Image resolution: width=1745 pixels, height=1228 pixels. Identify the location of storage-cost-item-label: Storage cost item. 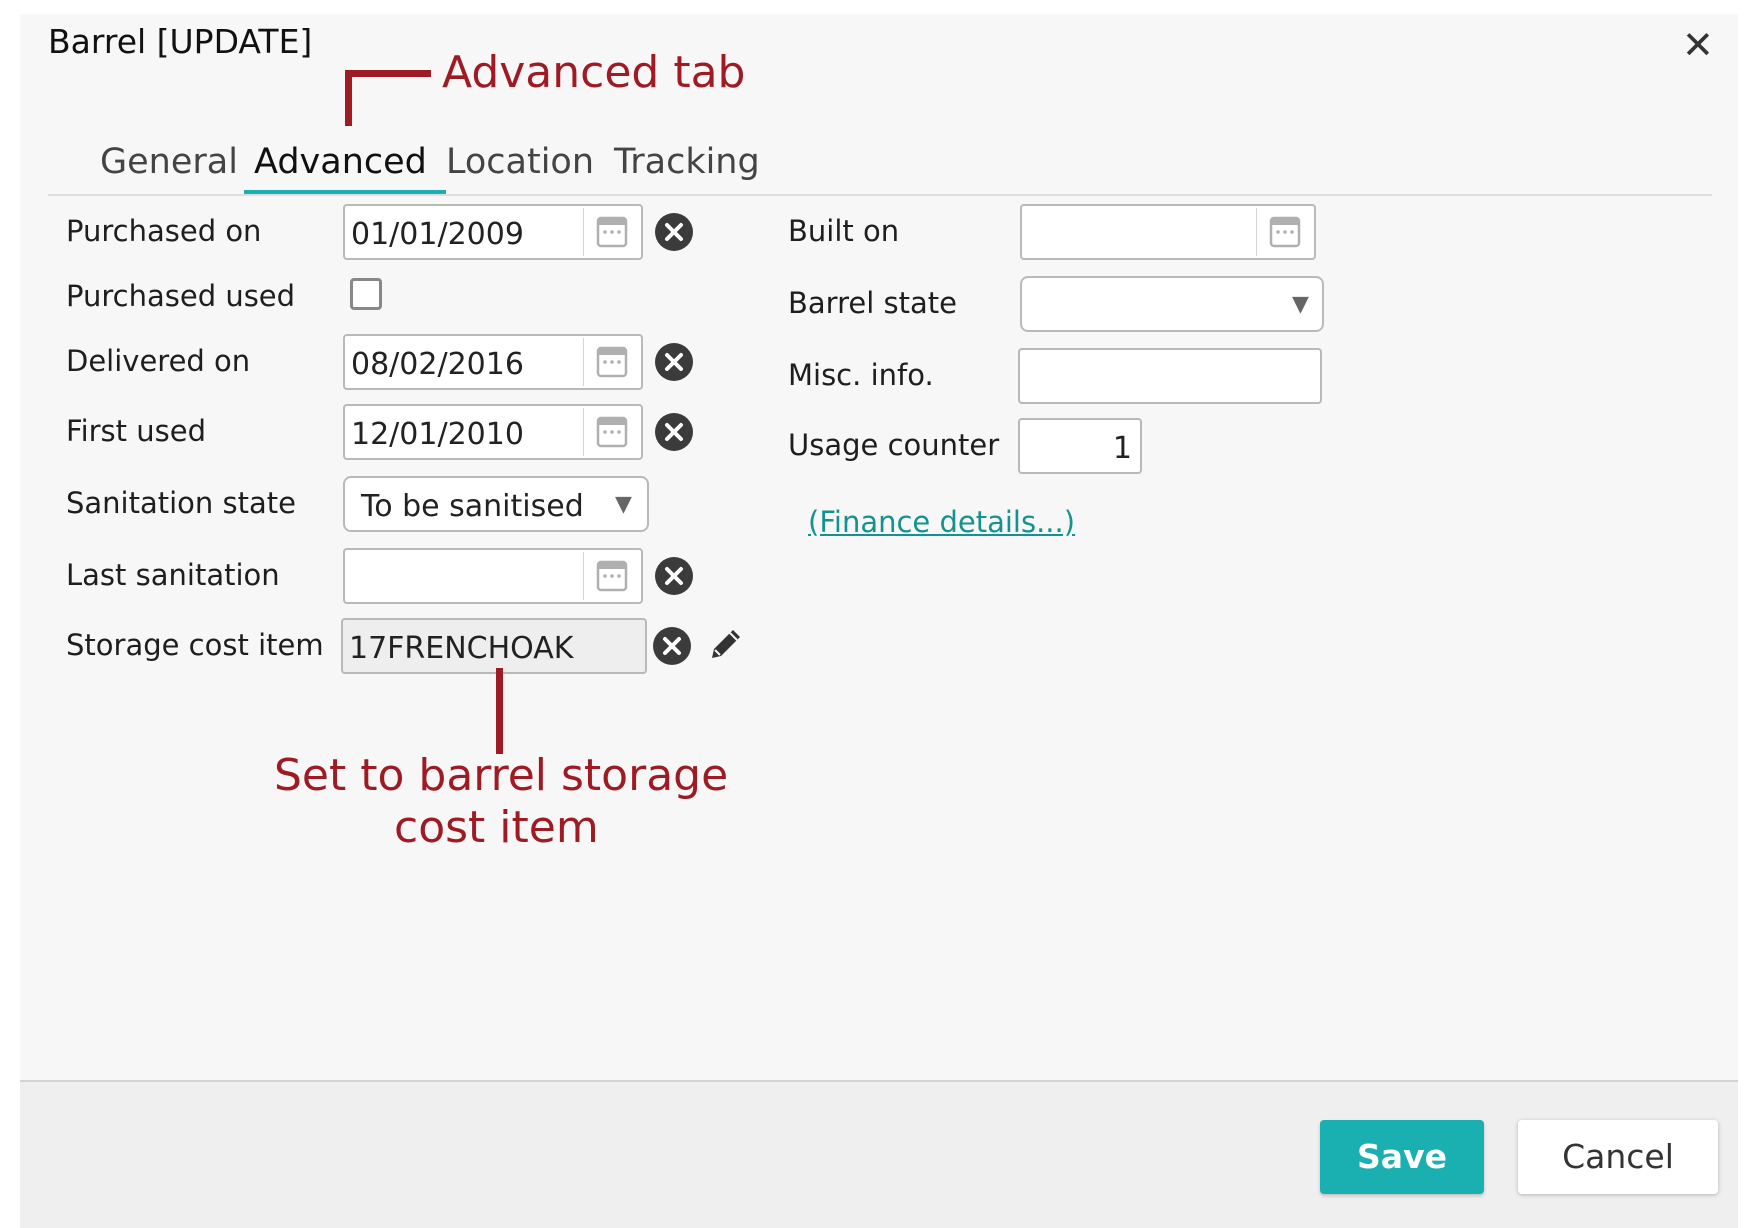
(195, 645).